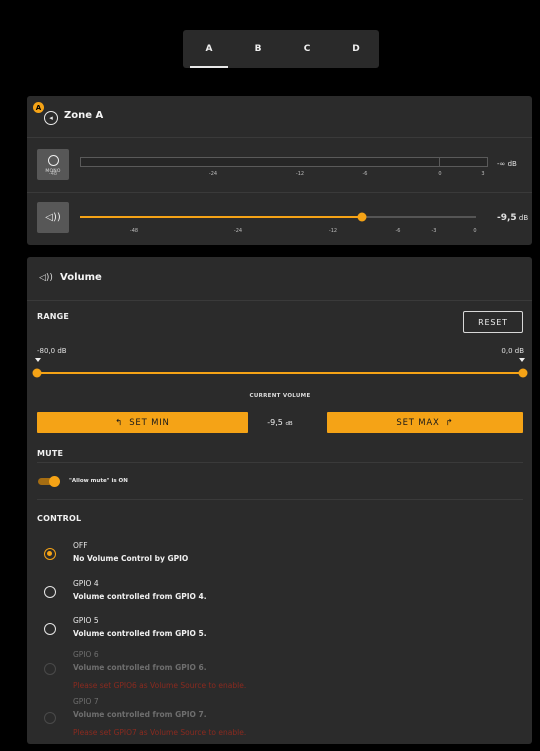 The height and width of the screenshot is (751, 540). I want to click on meter-tick-label: -12, so click(300, 174).